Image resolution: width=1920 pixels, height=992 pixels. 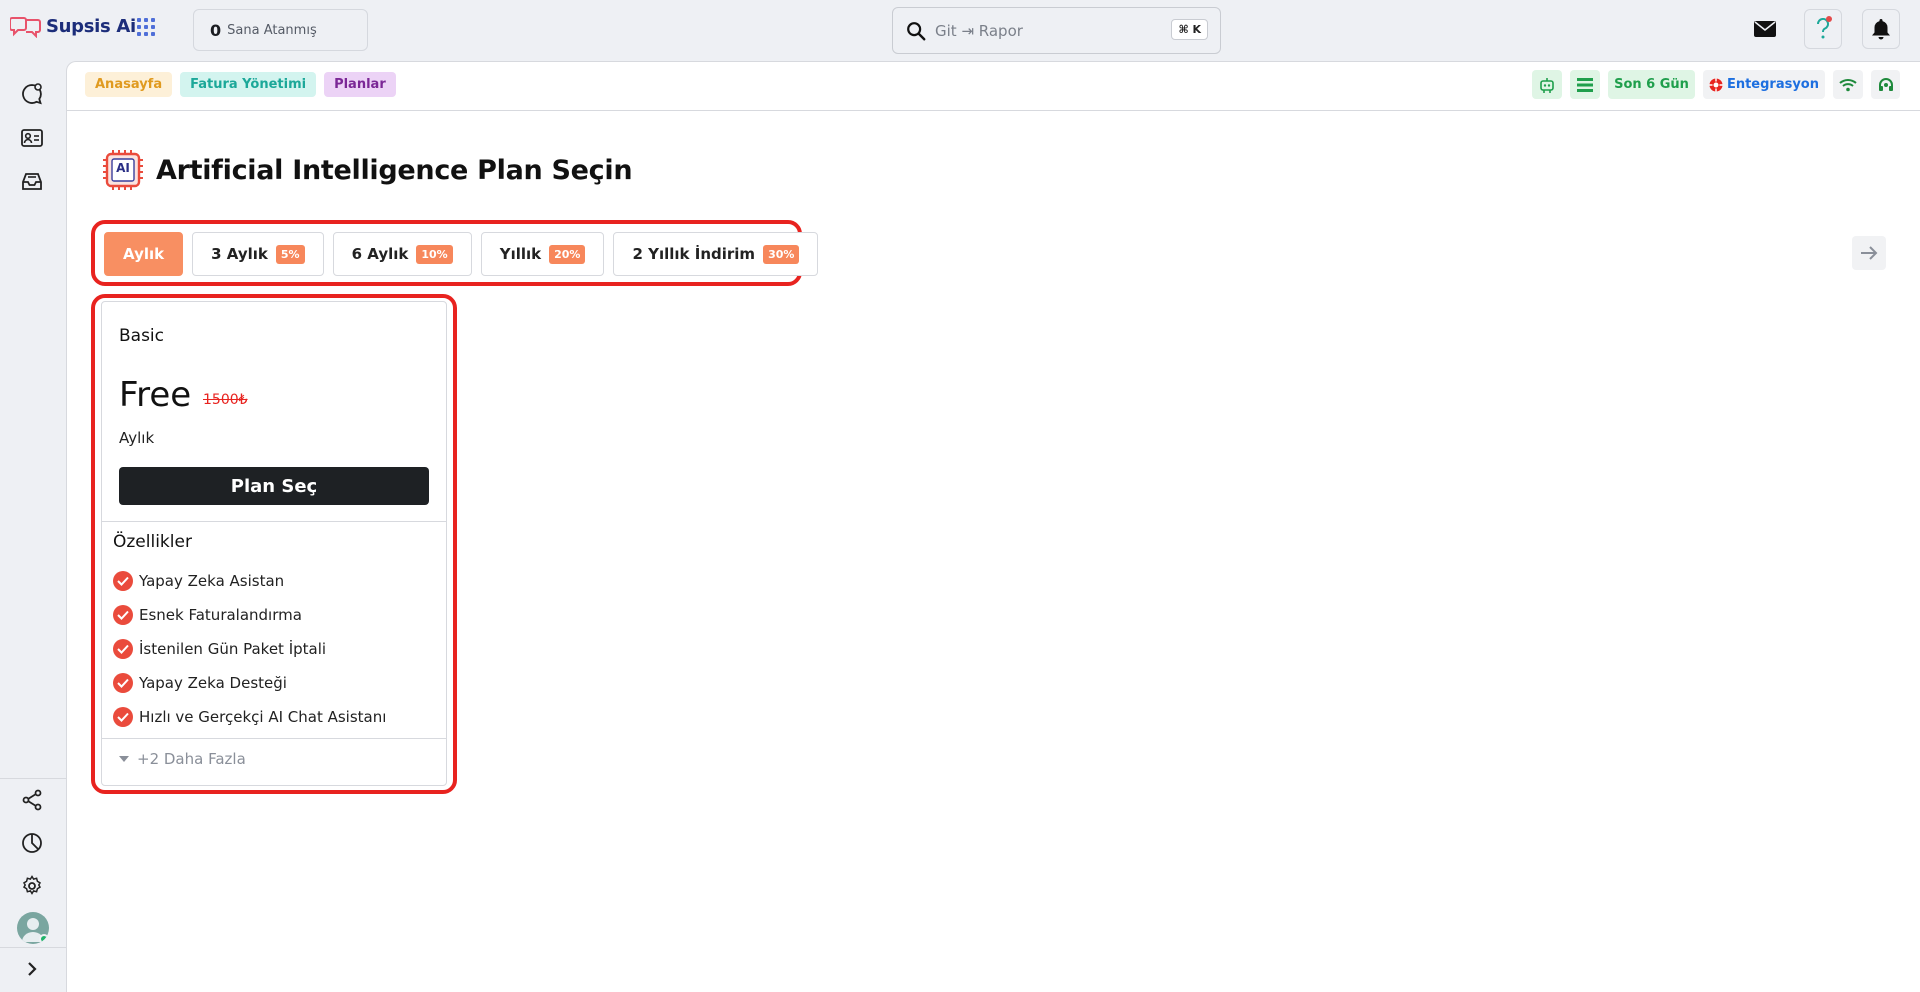 I want to click on breadcrumb: Anasayfa Fatura Yönetimi Planlar, so click(x=240, y=84).